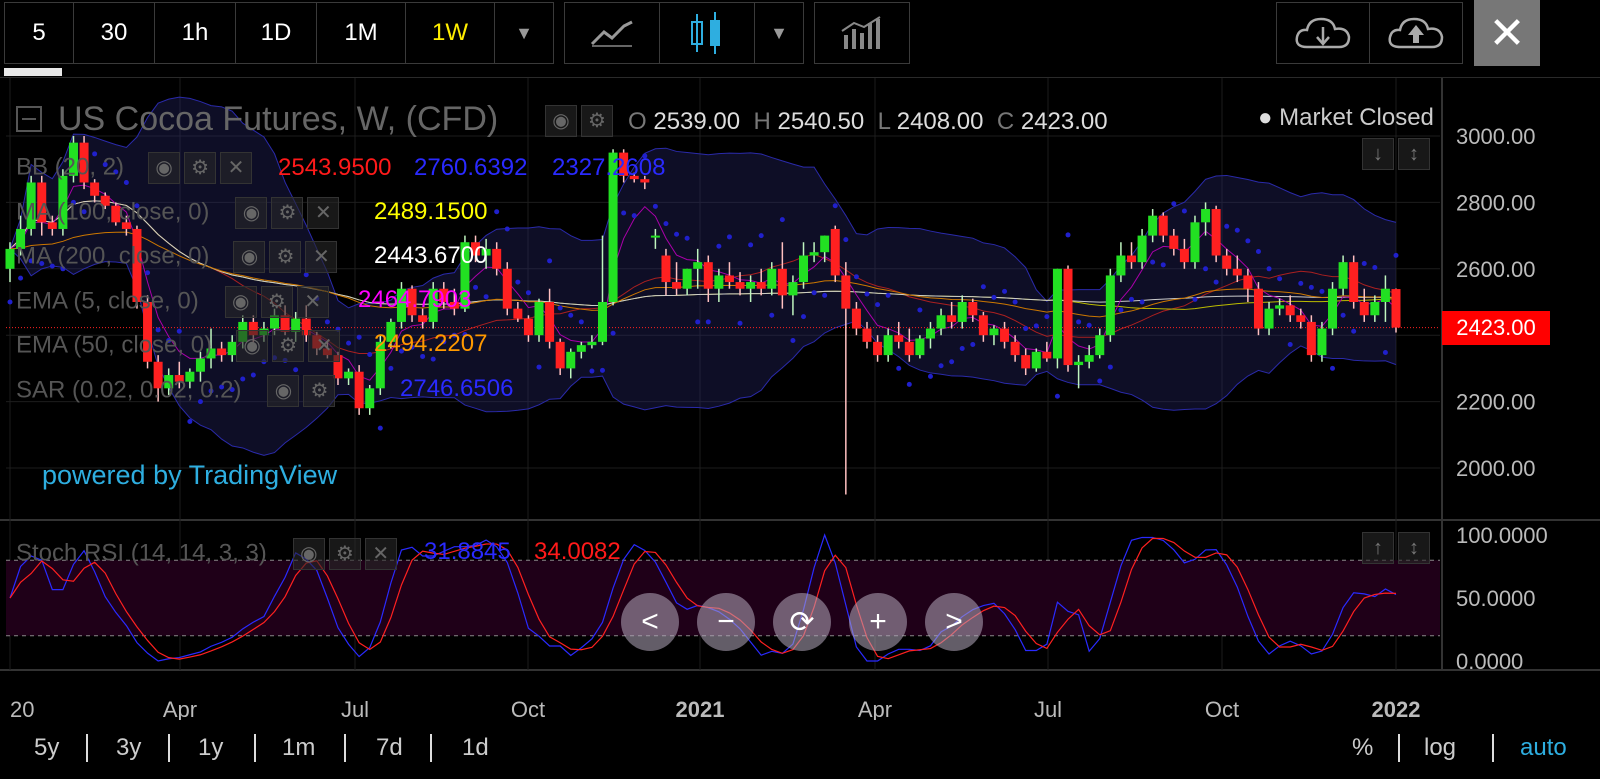 This screenshot has height=779, width=1600. What do you see at coordinates (726, 622) in the screenshot?
I see `zoom-out-button: −` at bounding box center [726, 622].